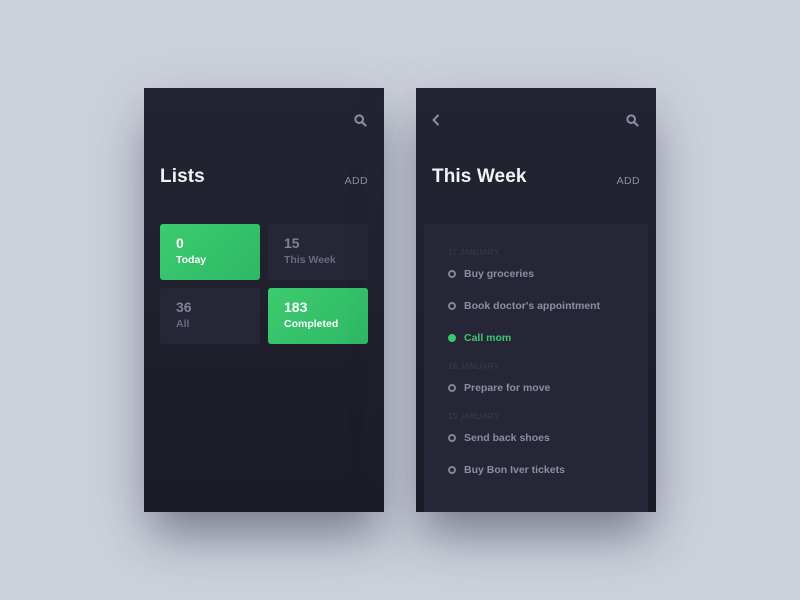 This screenshot has width=800, height=600. What do you see at coordinates (318, 252) in the screenshot?
I see `list-card-this-week: 15 This Week` at bounding box center [318, 252].